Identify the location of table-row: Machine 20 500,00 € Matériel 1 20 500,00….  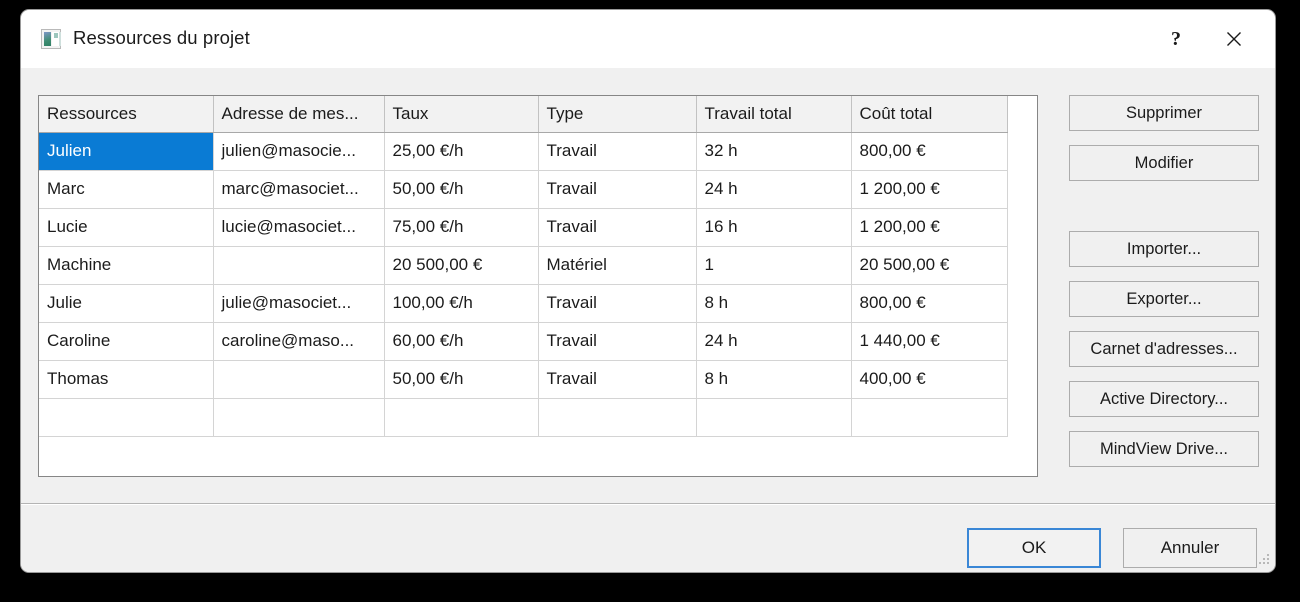
(523, 265).